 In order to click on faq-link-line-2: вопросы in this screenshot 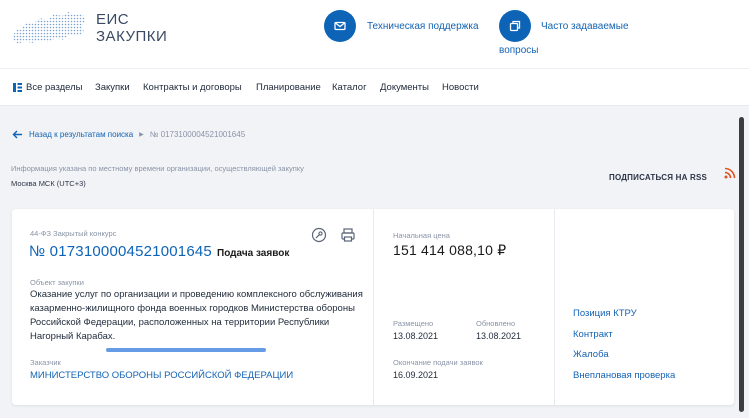, I will do `click(519, 50)`.